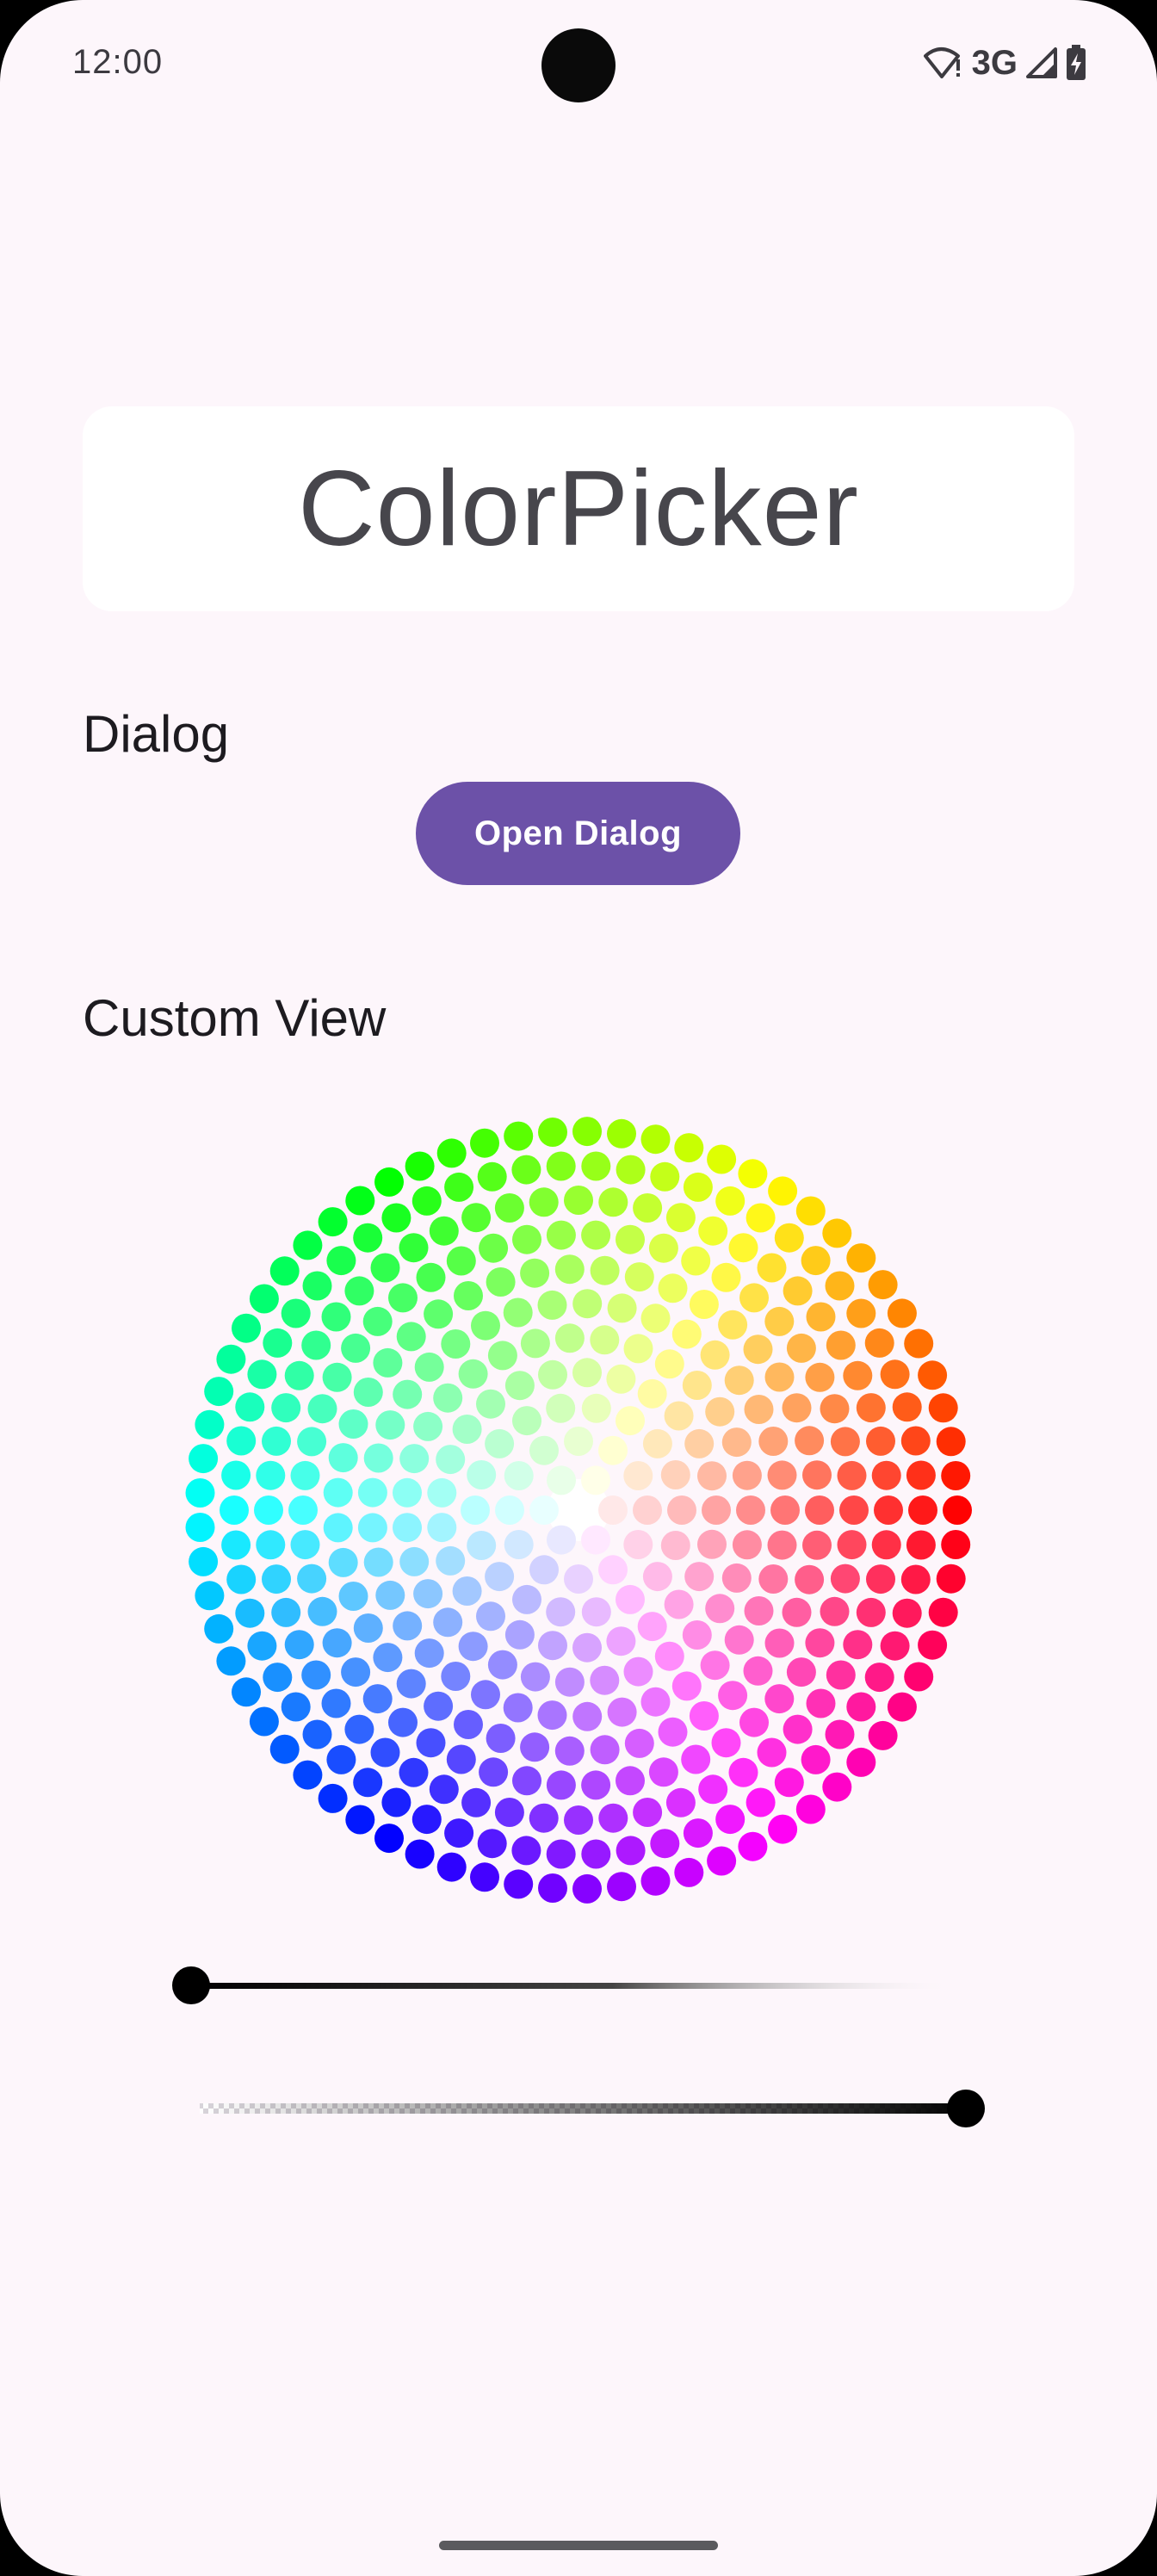  What do you see at coordinates (585, 1985) in the screenshot?
I see `brightness-slider` at bounding box center [585, 1985].